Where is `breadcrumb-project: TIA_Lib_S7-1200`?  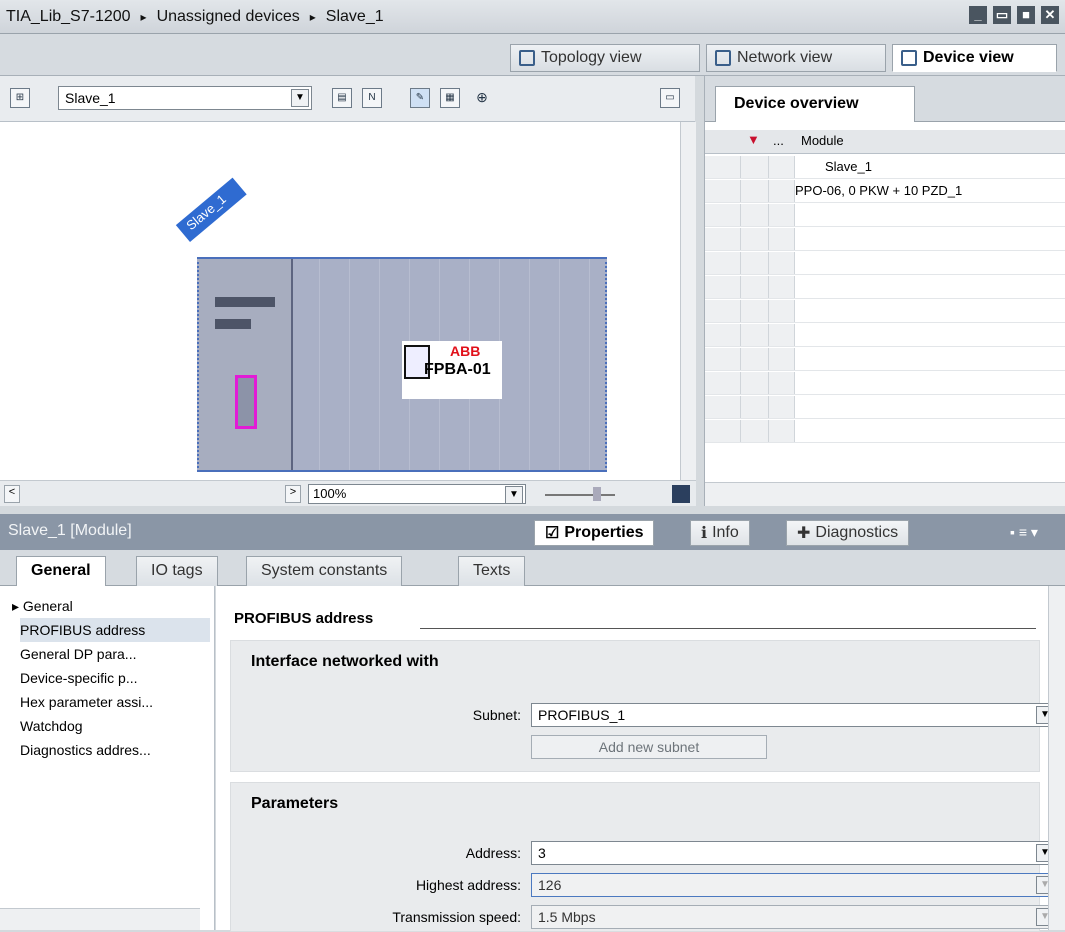
breadcrumb-project: TIA_Lib_S7-1200 is located at coordinates (68, 17).